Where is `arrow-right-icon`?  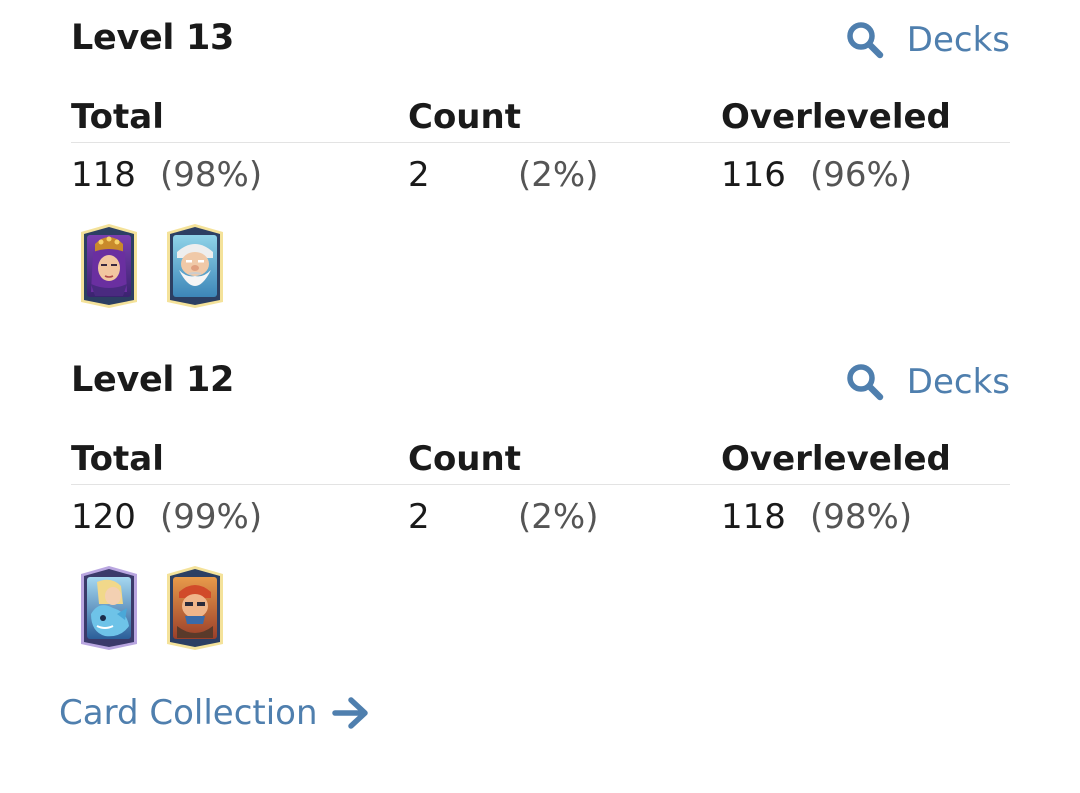 arrow-right-icon is located at coordinates (350, 713).